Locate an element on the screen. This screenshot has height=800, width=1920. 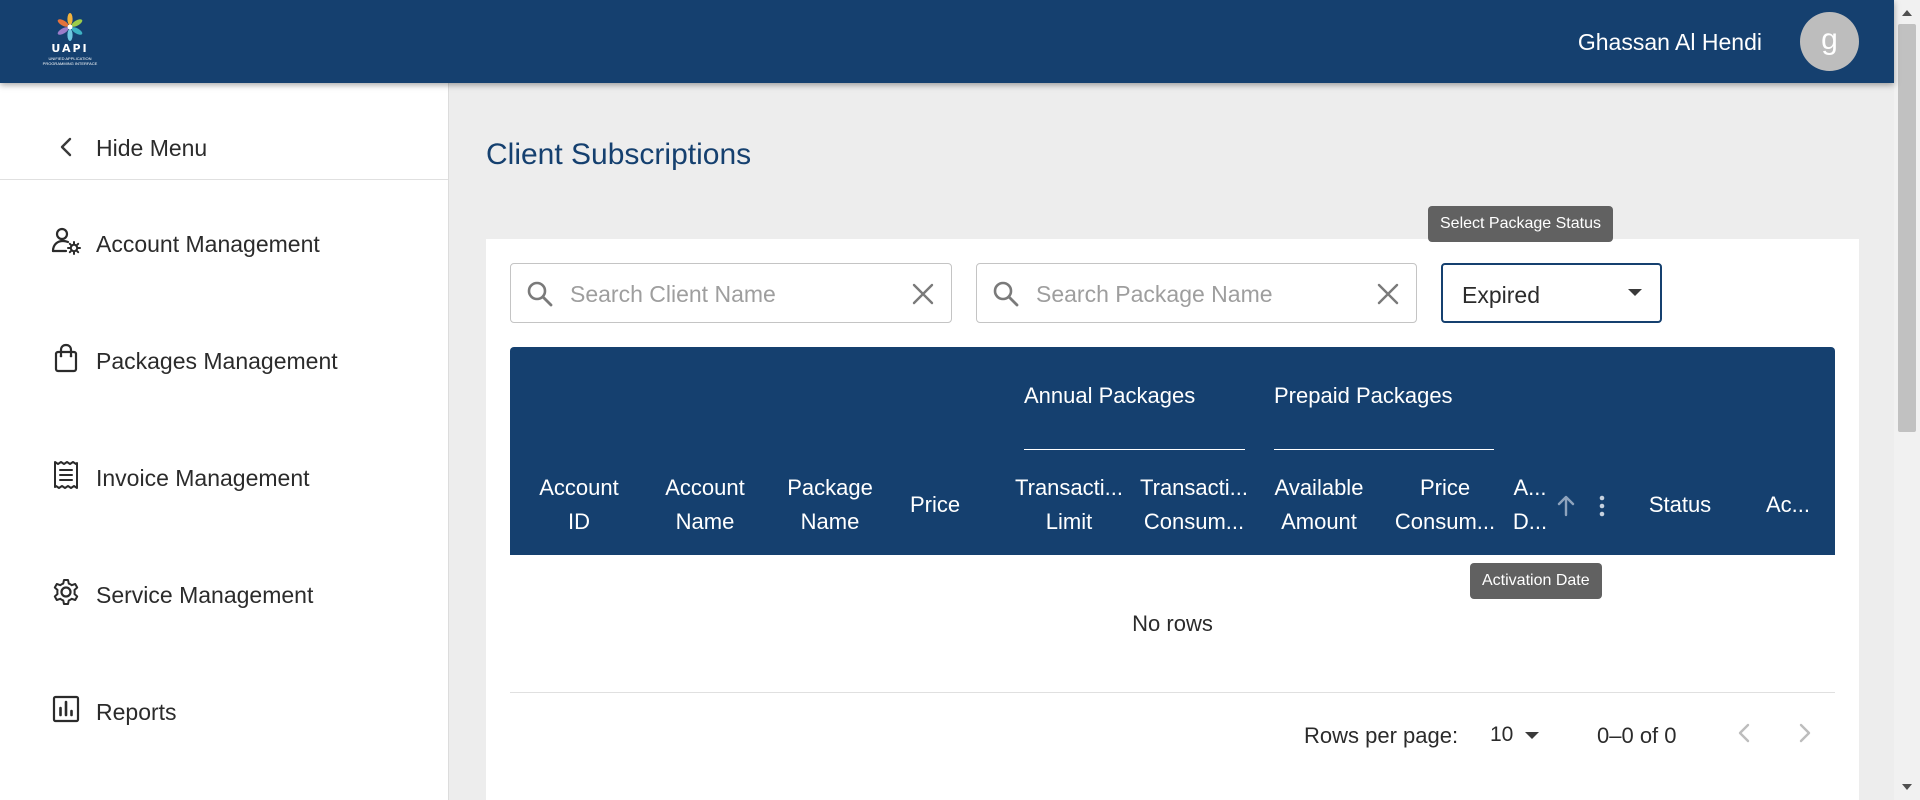
chevron-left-icon is located at coordinates (66, 147).